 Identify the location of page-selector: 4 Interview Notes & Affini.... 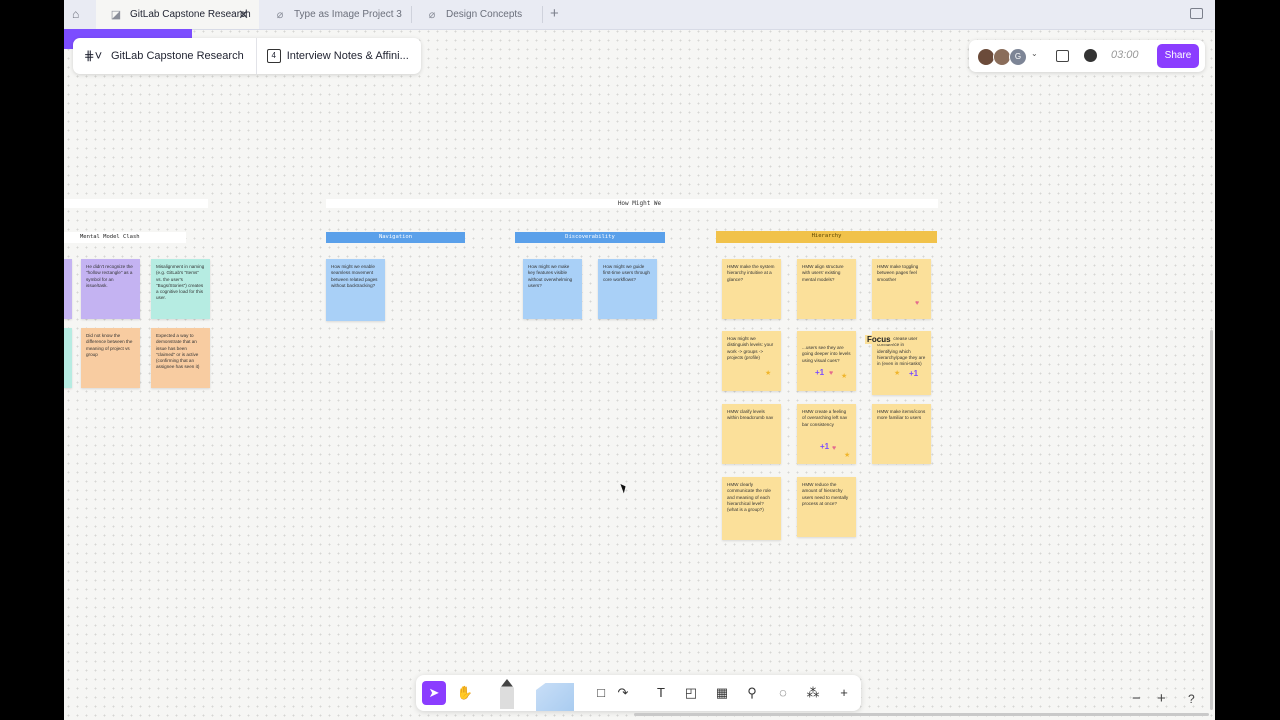
(333, 56).